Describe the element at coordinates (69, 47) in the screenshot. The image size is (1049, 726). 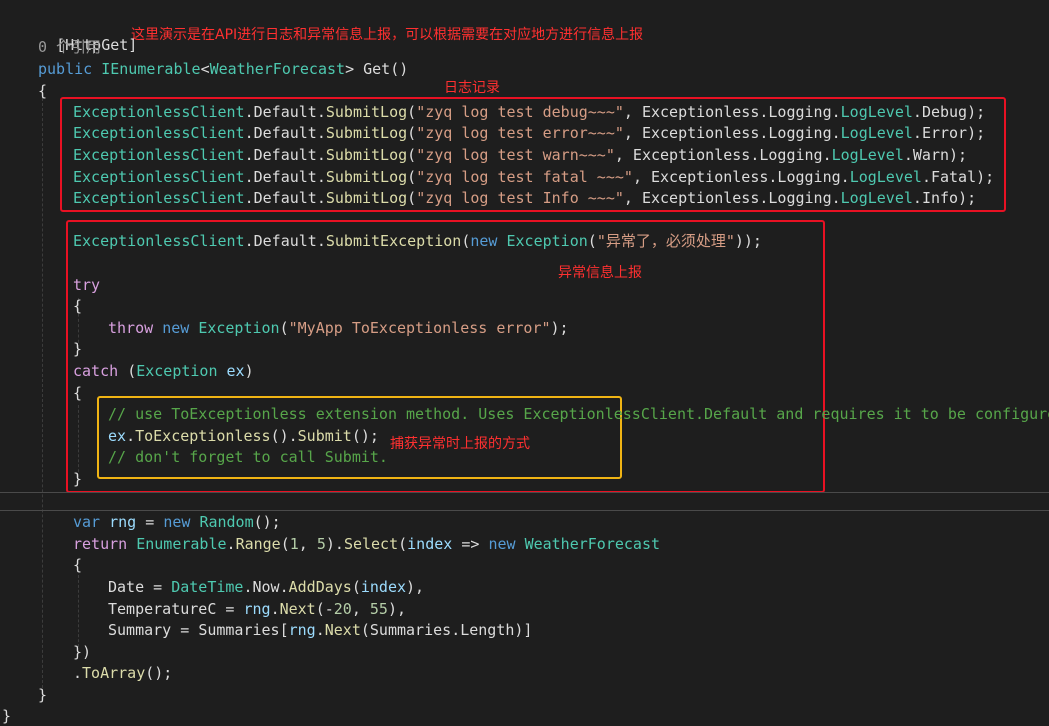
I see `reference-count: 0 个引用` at that location.